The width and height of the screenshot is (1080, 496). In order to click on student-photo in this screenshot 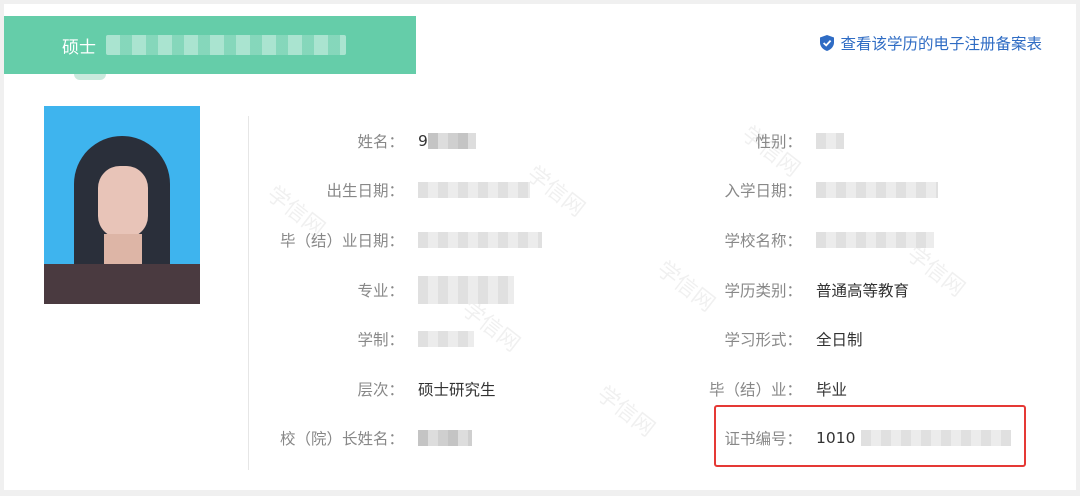, I will do `click(122, 205)`.